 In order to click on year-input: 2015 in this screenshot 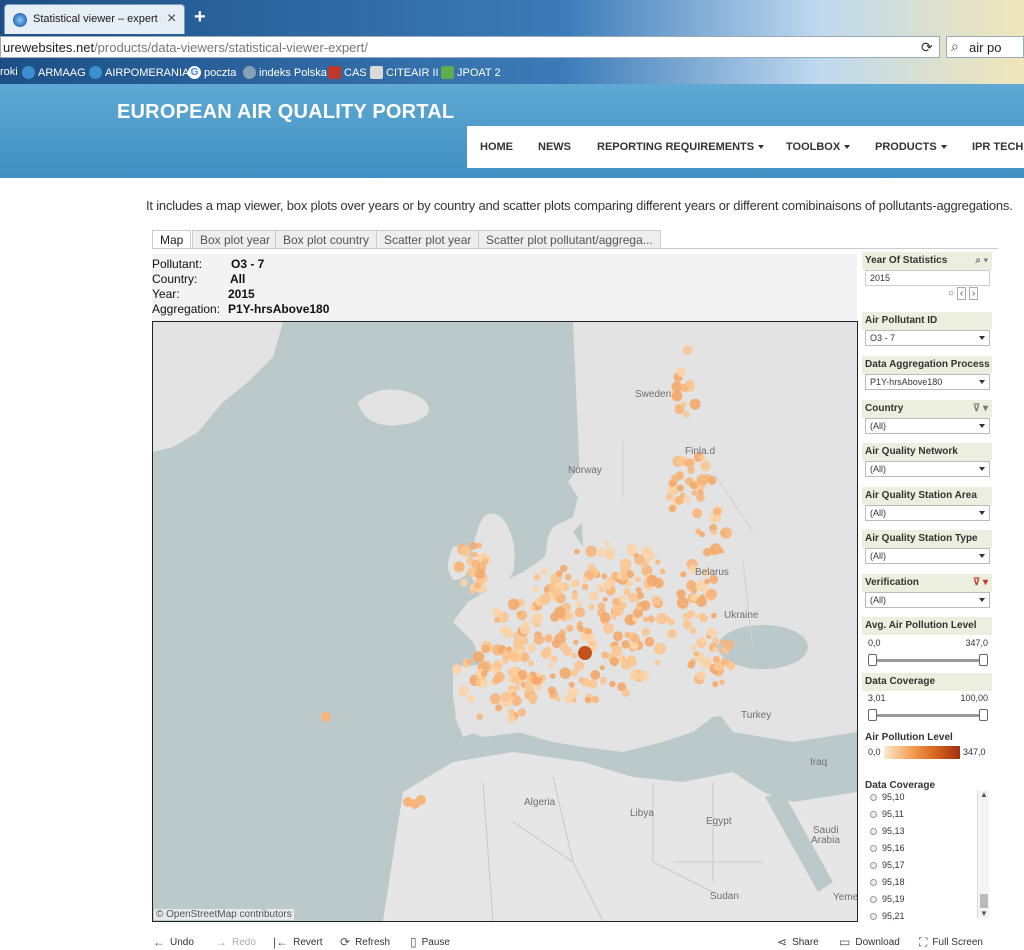, I will do `click(927, 278)`.